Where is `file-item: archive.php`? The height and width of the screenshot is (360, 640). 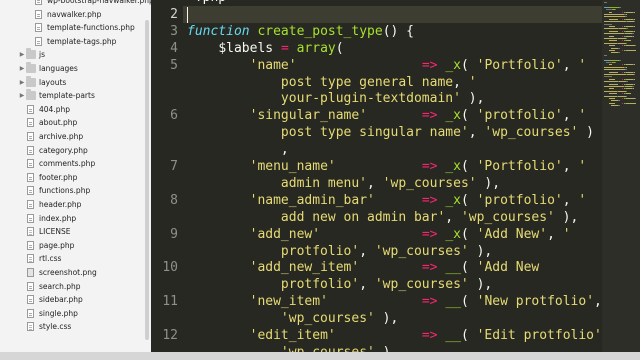 file-item: archive.php is located at coordinates (50, 136).